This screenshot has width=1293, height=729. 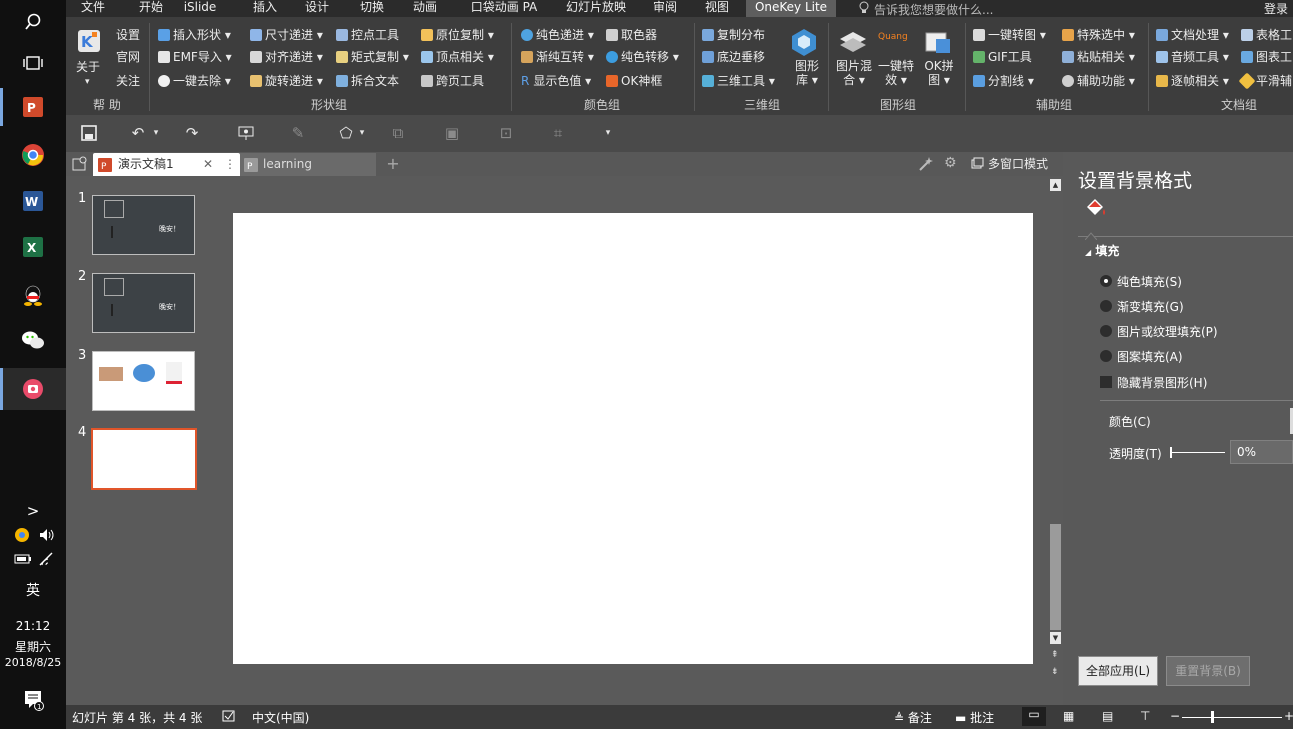 I want to click on spell-check-icon, so click(x=229, y=717).